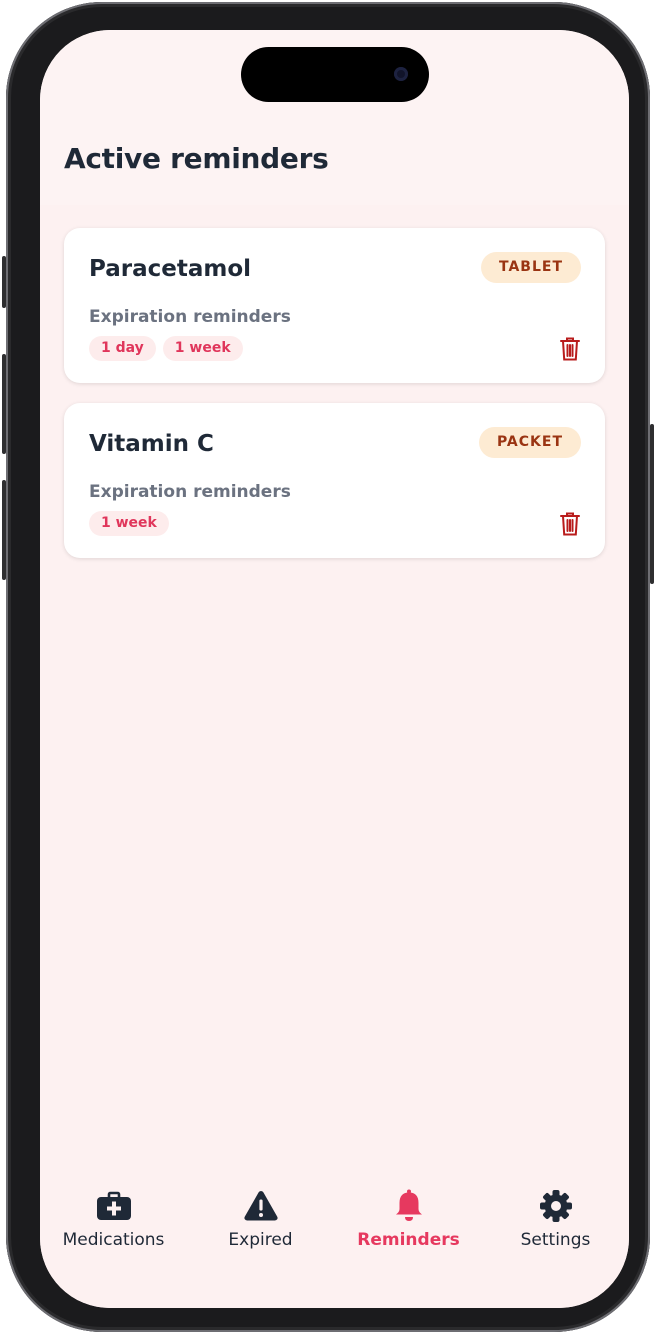  I want to click on tab-bar: Medications Expired Reminders Settings, so click(334, 1243).